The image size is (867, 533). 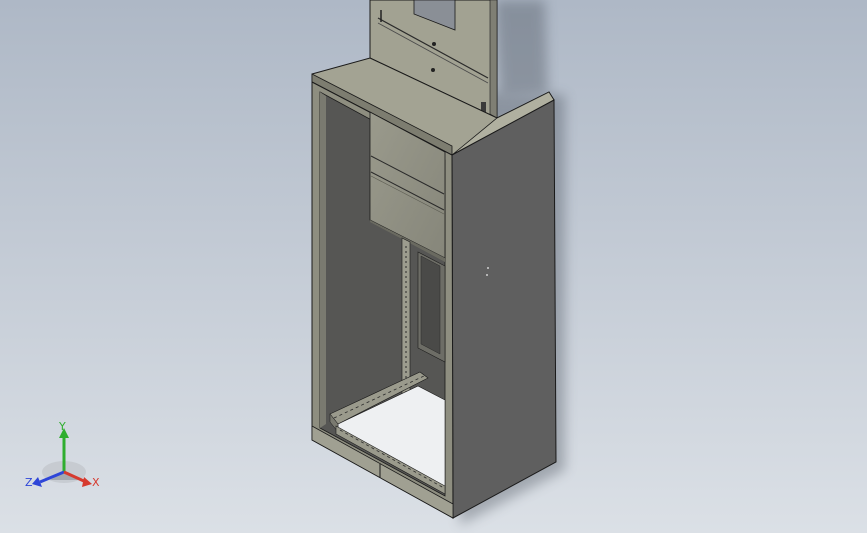 What do you see at coordinates (62, 454) in the screenshot?
I see `coordinate-triad: Y Z X` at bounding box center [62, 454].